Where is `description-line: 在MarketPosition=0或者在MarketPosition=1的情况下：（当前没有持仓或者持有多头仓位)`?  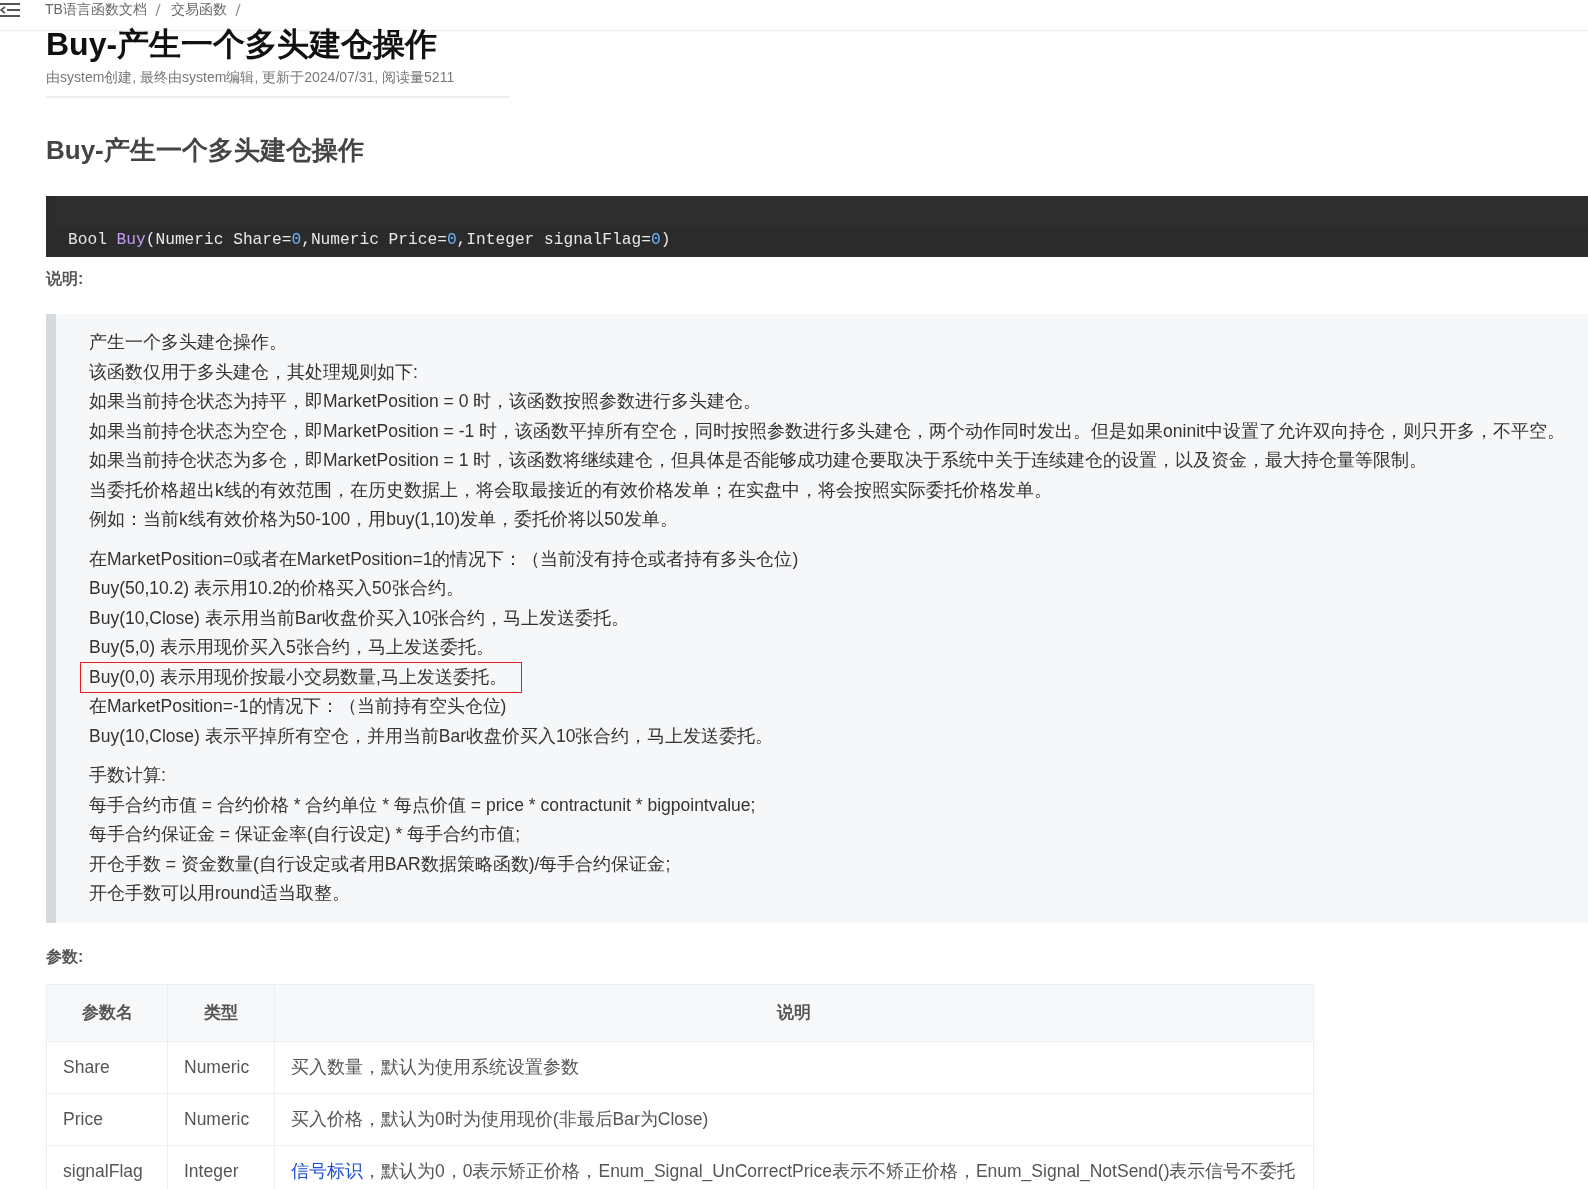
description-line: 在MarketPosition=0或者在MarketPosition=1的情况下：（当前没有持仓或者持有多头仓位) is located at coordinates (444, 559).